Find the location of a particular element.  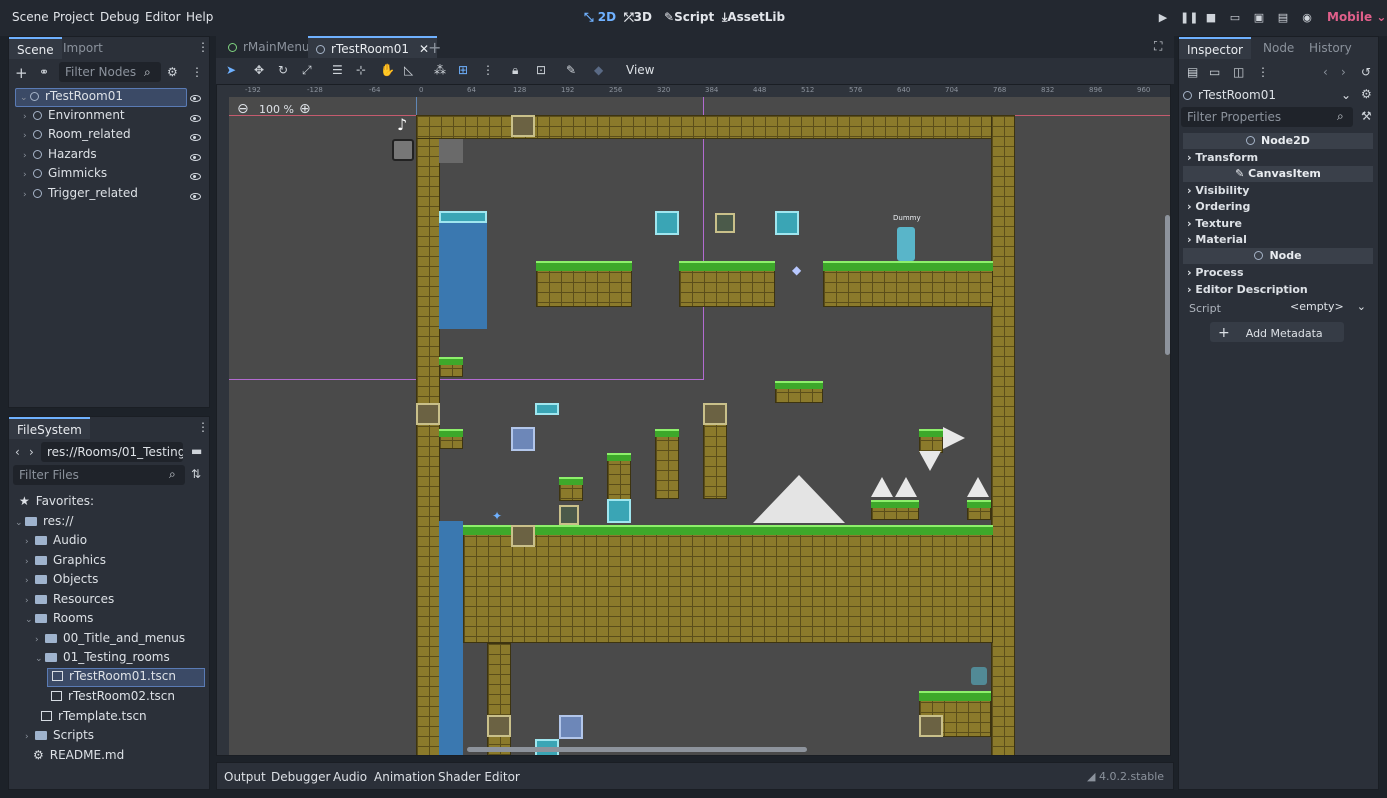

group-texture: › Texture is located at coordinates (1214, 223).